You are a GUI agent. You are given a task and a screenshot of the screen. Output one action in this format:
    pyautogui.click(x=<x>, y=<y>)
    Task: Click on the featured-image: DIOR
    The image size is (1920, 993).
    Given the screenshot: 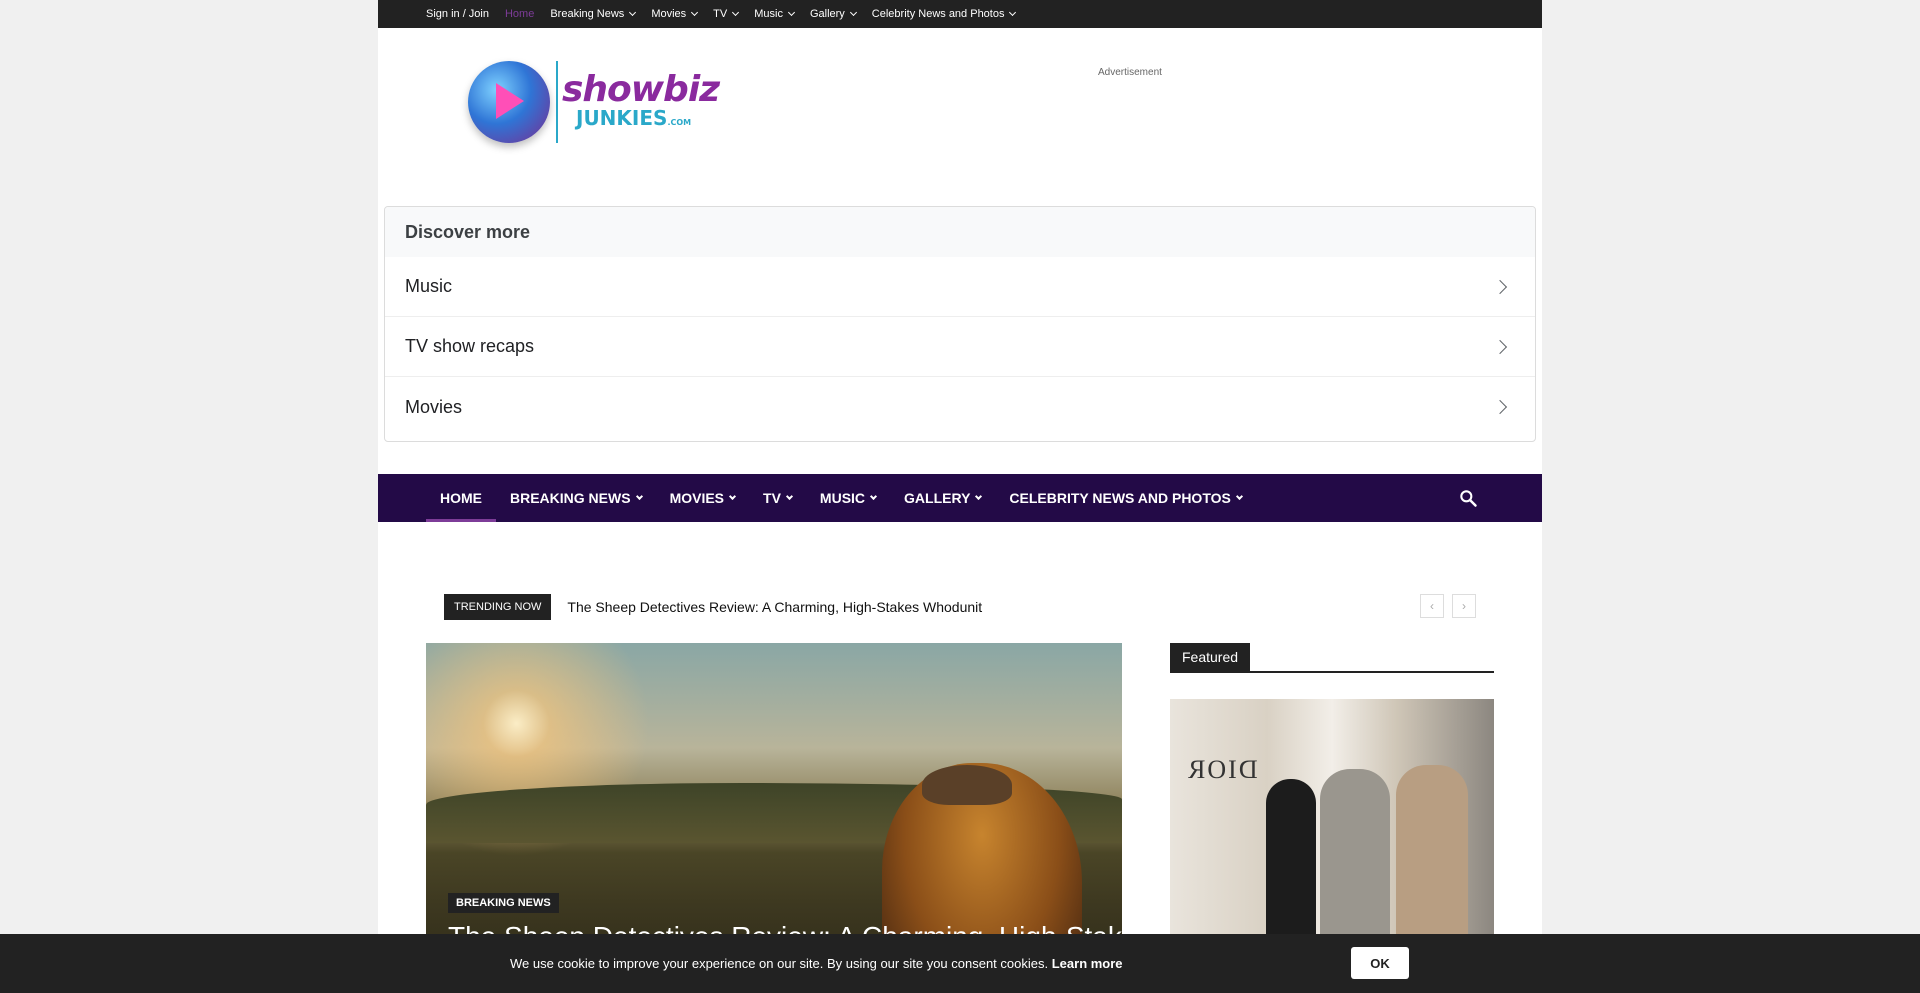 What is the action you would take?
    pyautogui.click(x=1332, y=819)
    